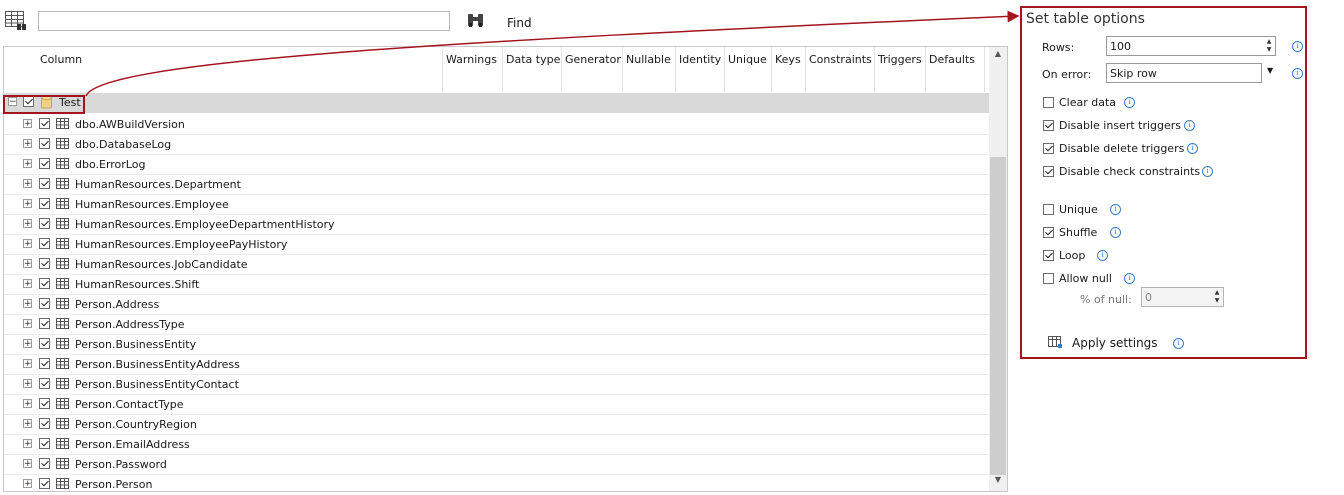 Image resolution: width=1344 pixels, height=495 pixels. What do you see at coordinates (1106, 299) in the screenshot?
I see `percent-null-label: % of null:` at bounding box center [1106, 299].